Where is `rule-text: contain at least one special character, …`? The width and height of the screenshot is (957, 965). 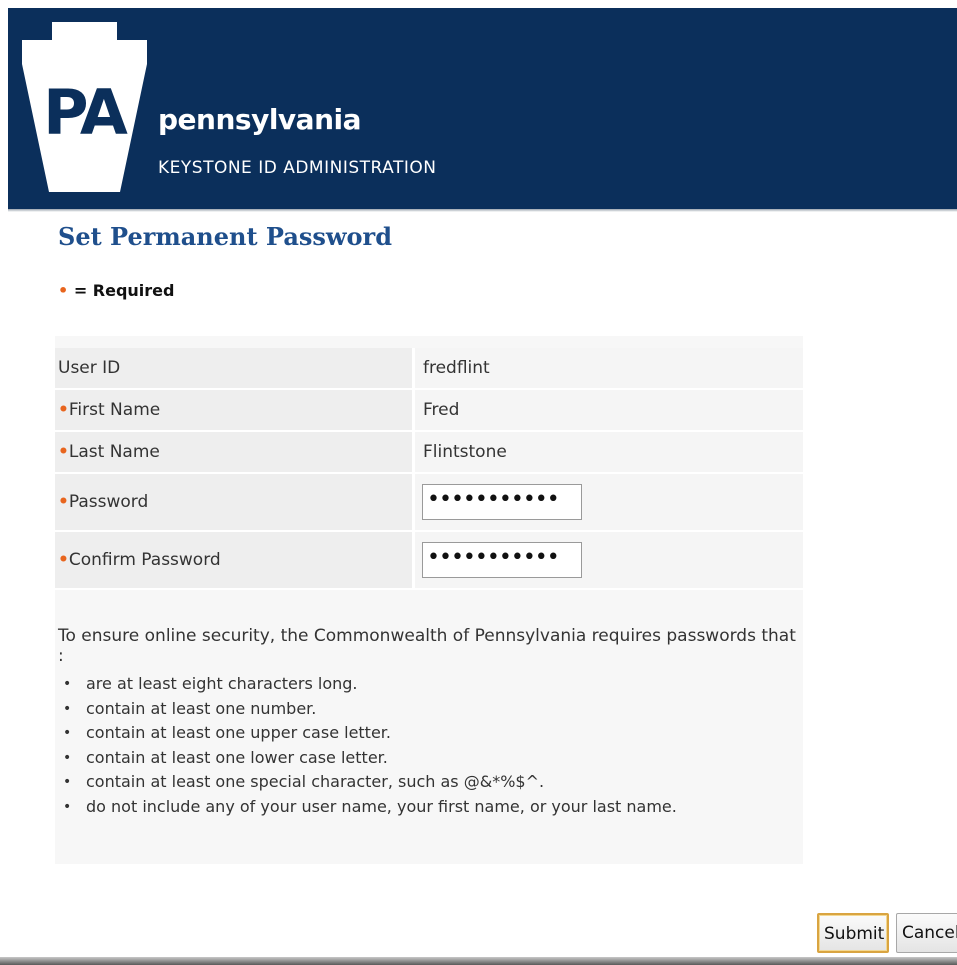 rule-text: contain at least one special character, … is located at coordinates (315, 782).